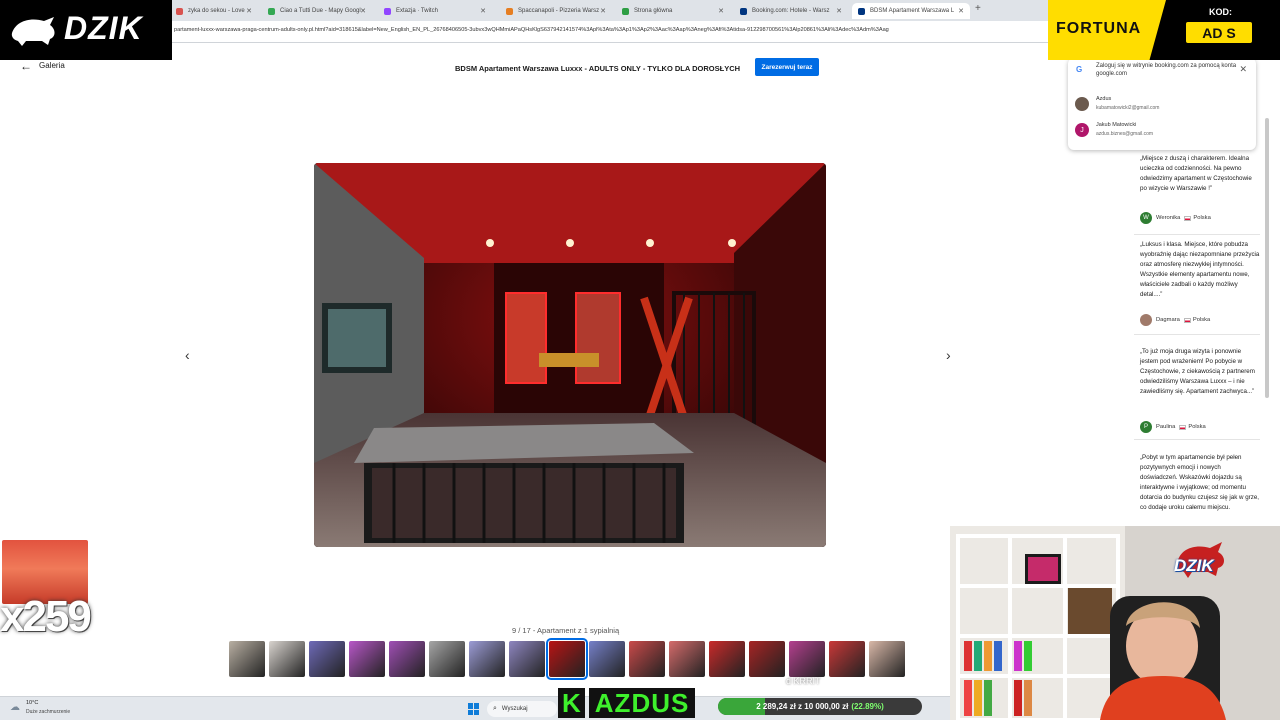 The height and width of the screenshot is (720, 1280). Describe the element at coordinates (820, 706) in the screenshot. I see `donation-goal-text: 2 289,24 zł z 10 000,00 zł (22.89%)` at that location.